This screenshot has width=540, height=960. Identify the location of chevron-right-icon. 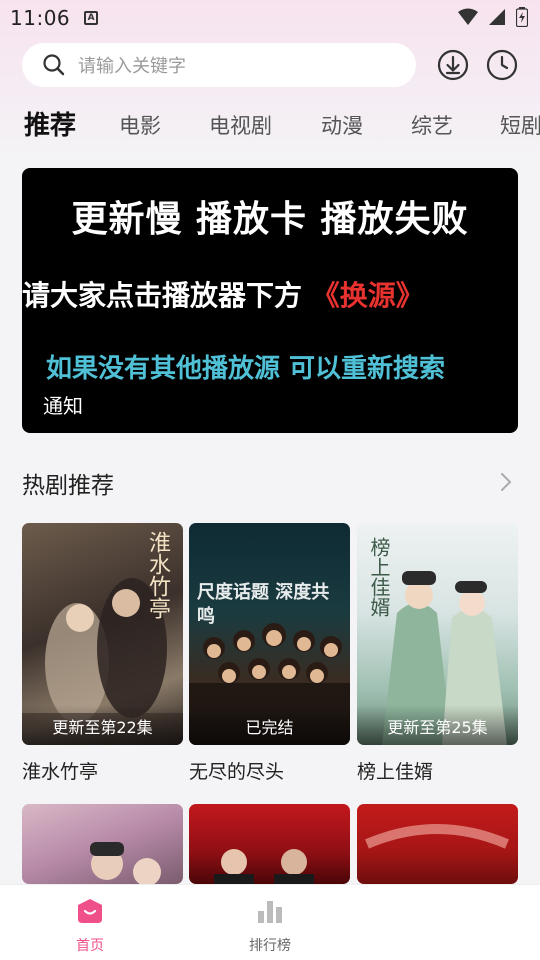
(506, 482).